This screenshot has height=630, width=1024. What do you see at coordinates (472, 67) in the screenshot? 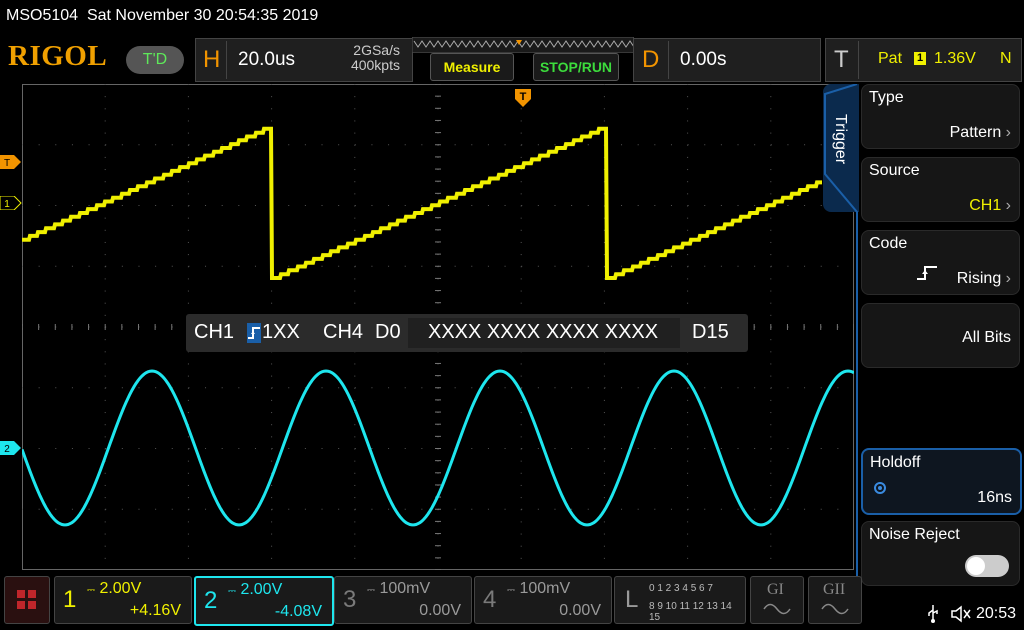
I see `measure-button: Measure` at bounding box center [472, 67].